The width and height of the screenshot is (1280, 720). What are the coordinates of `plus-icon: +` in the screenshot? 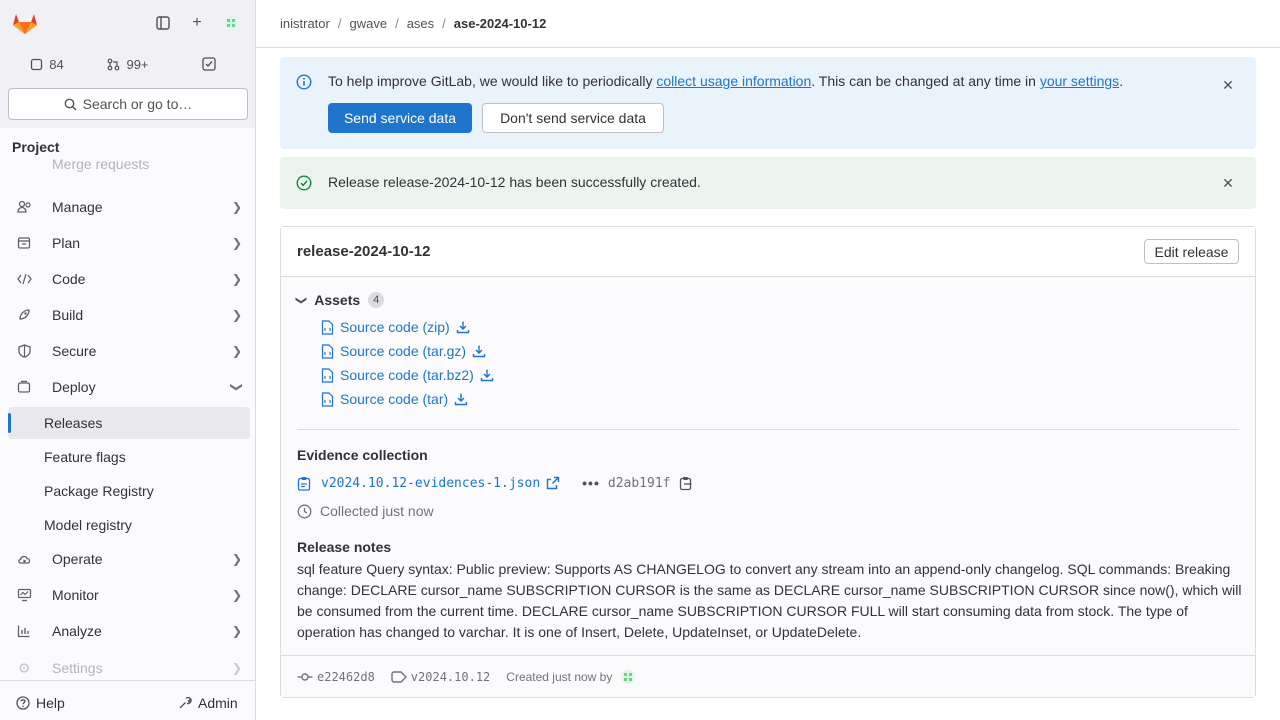 It's located at (197, 22).